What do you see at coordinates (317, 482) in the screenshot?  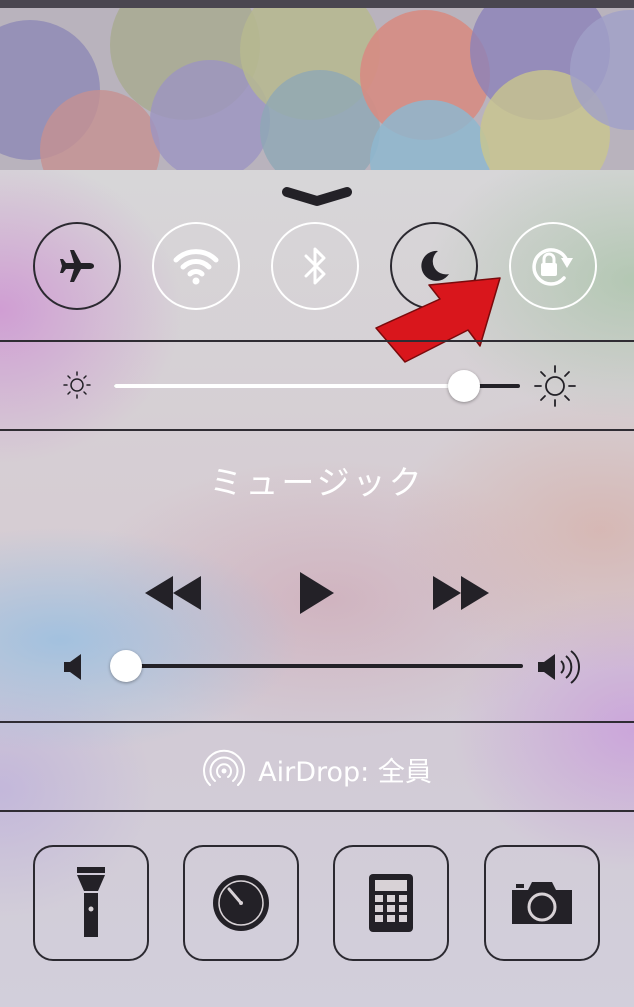 I see `music-title: ミュージック` at bounding box center [317, 482].